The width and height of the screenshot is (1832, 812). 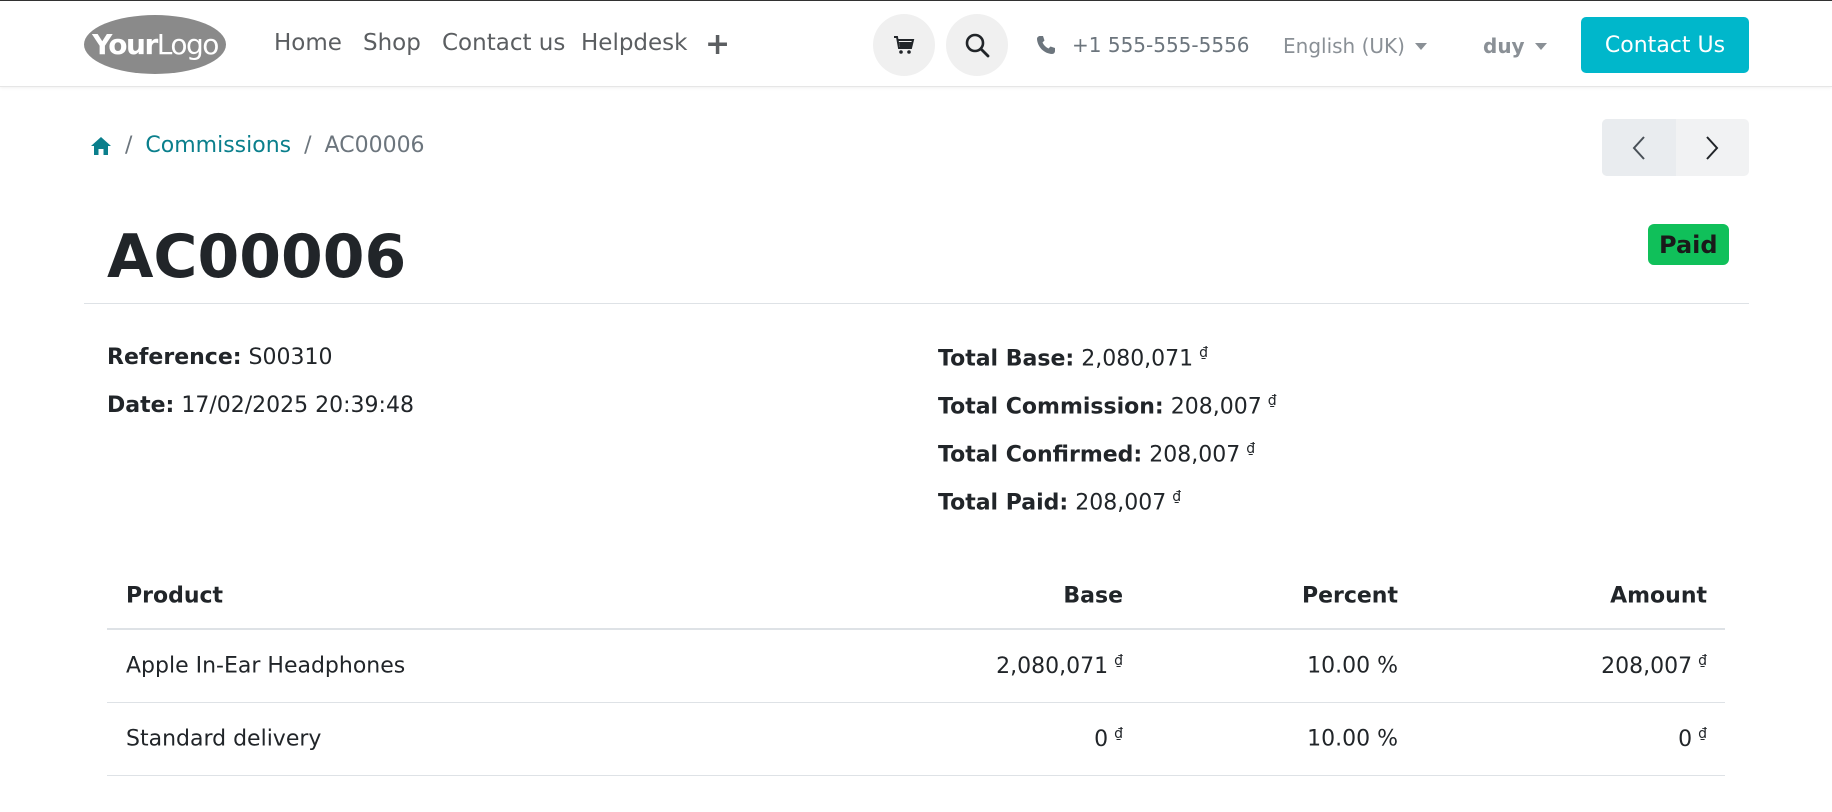 I want to click on record-pager, so click(x=1675, y=147).